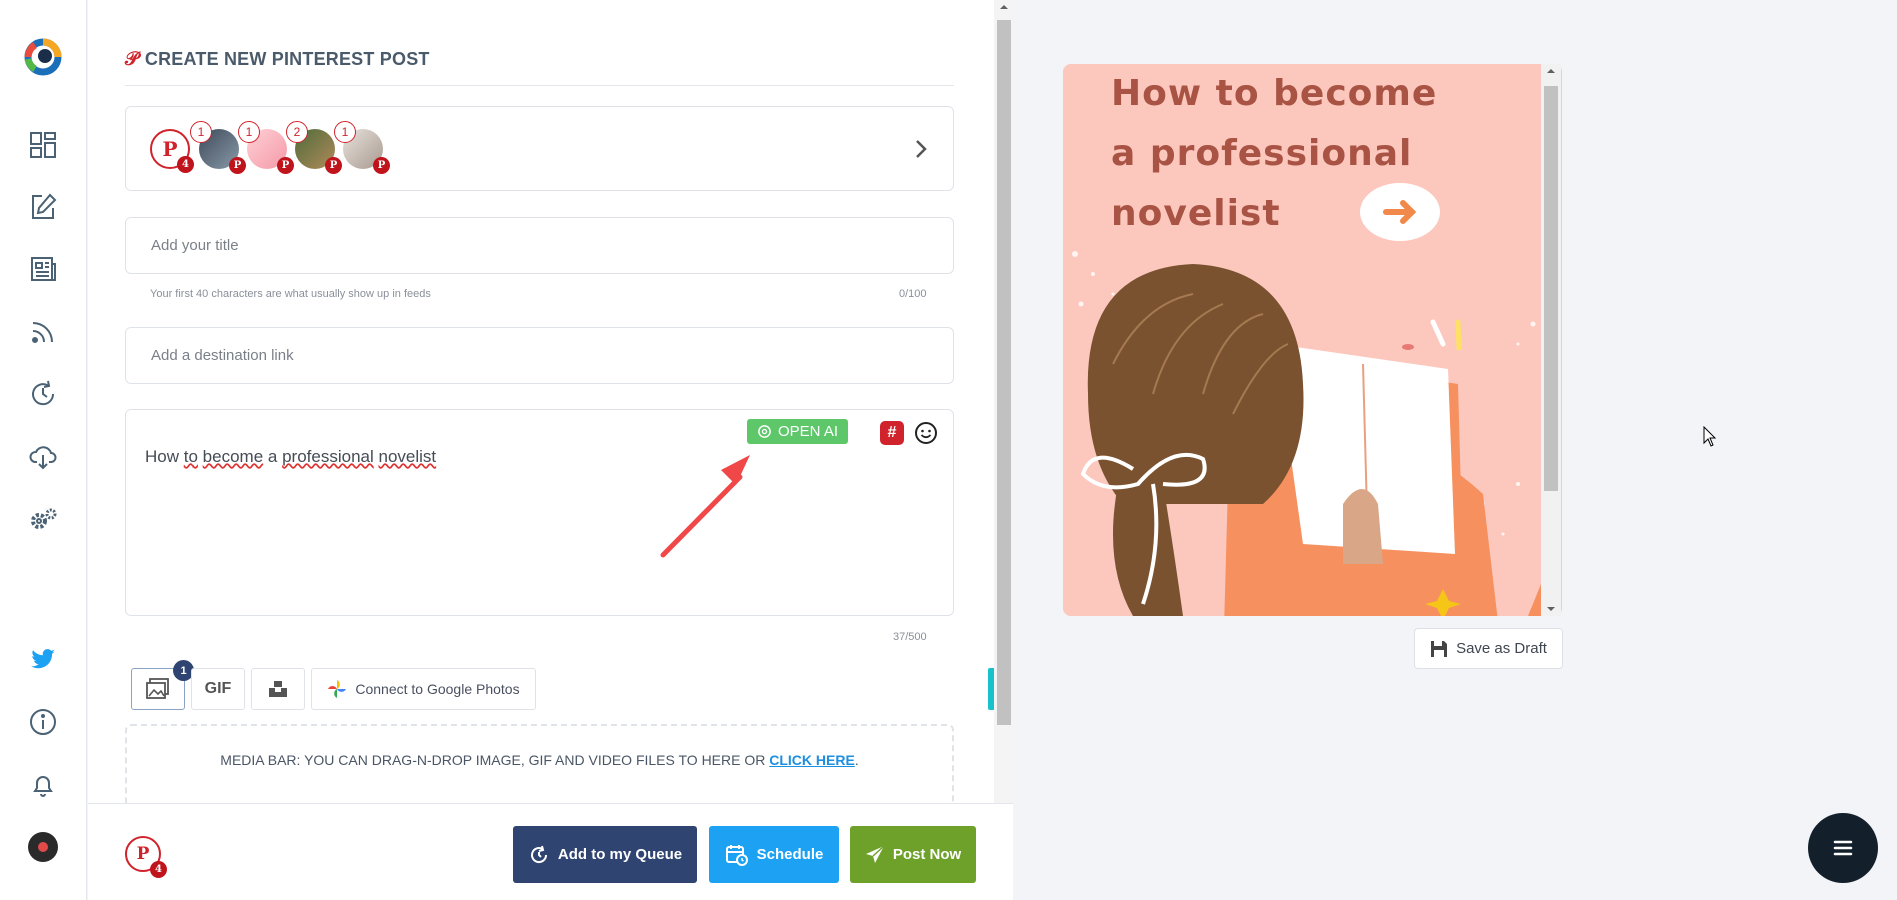 The width and height of the screenshot is (1897, 900). What do you see at coordinates (1551, 288) in the screenshot?
I see `preview-scrollbar-thumb` at bounding box center [1551, 288].